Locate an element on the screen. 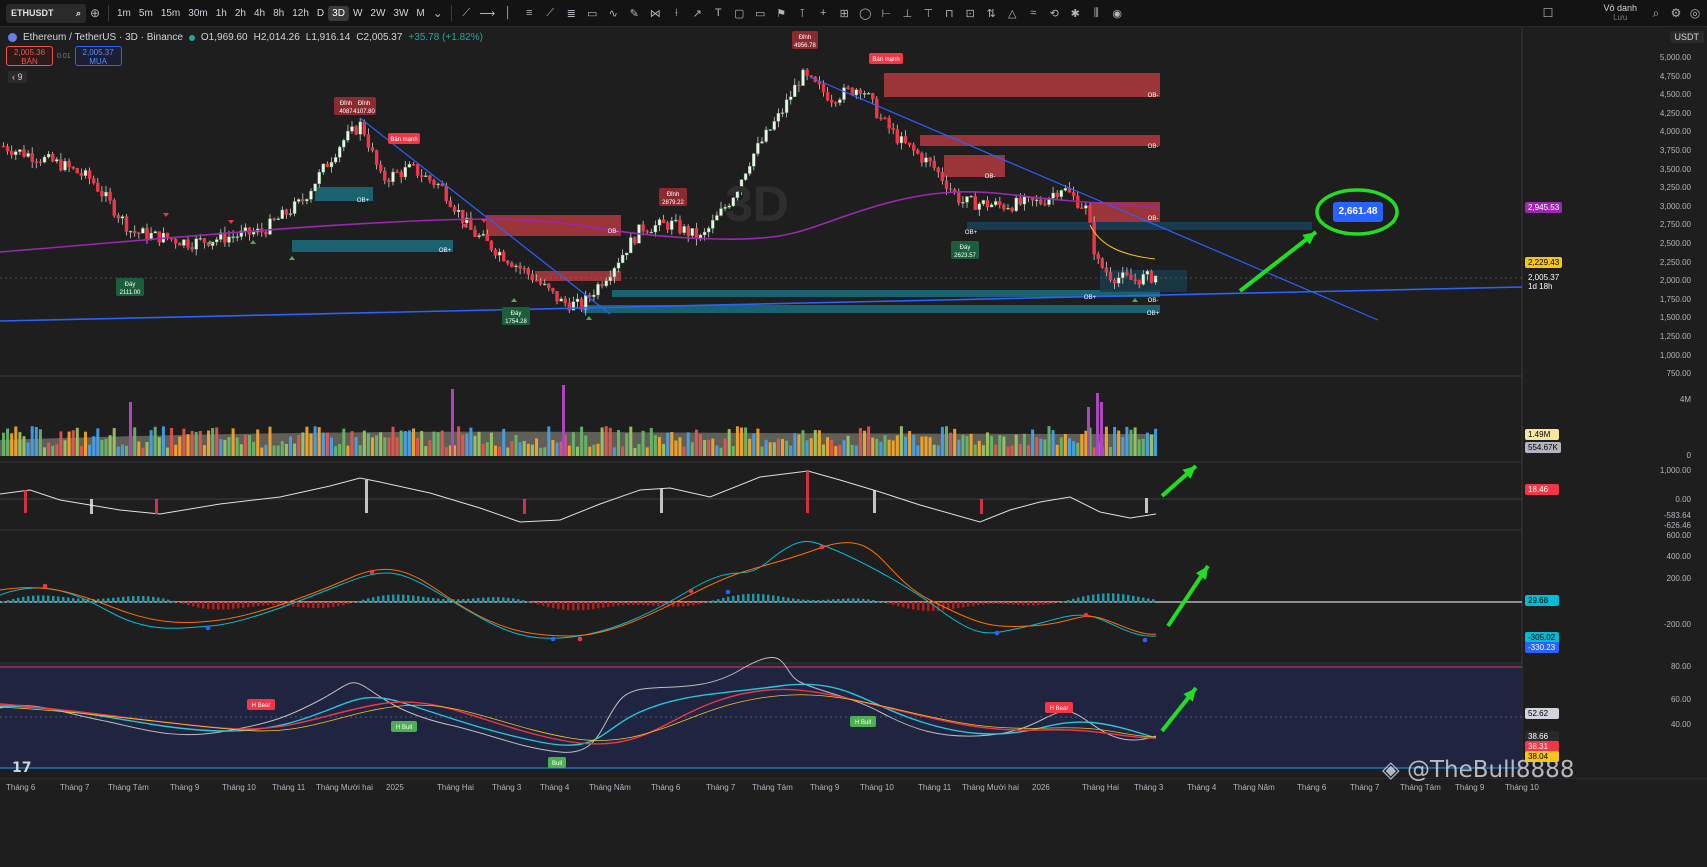  ethereum-logo-icon is located at coordinates (12, 37).